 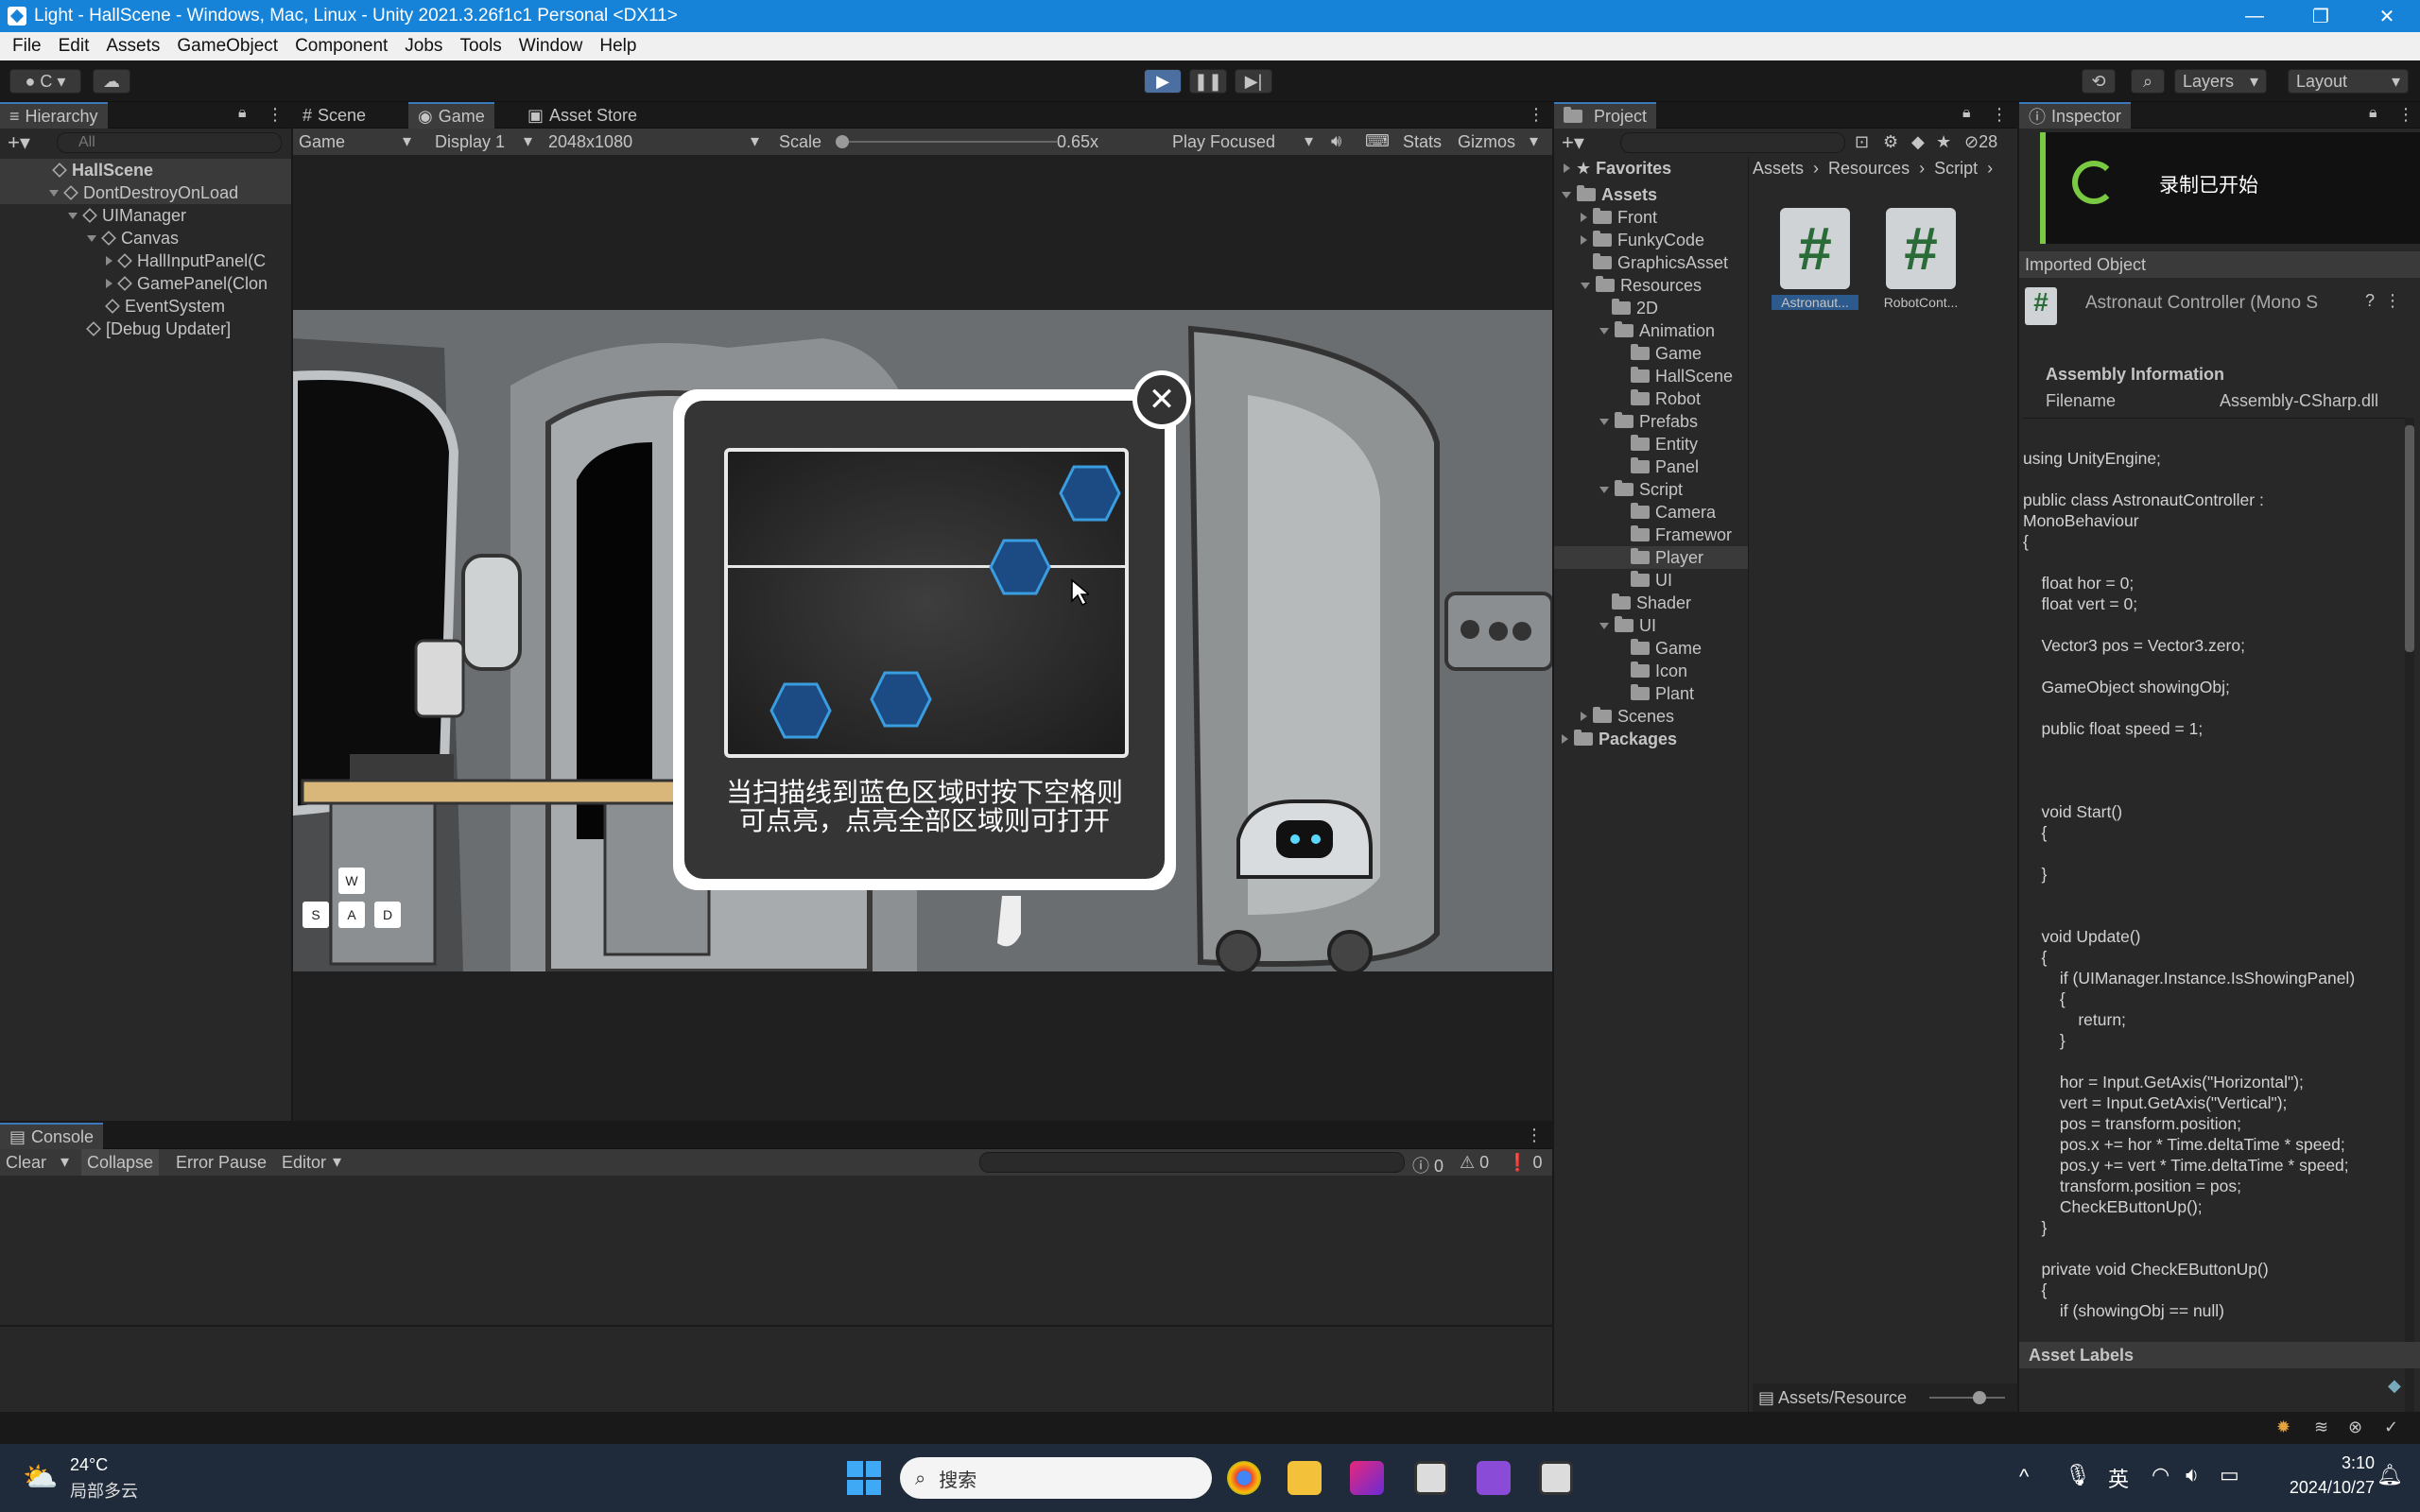 What do you see at coordinates (1208, 81) in the screenshot?
I see `pause-button: ❚❚` at bounding box center [1208, 81].